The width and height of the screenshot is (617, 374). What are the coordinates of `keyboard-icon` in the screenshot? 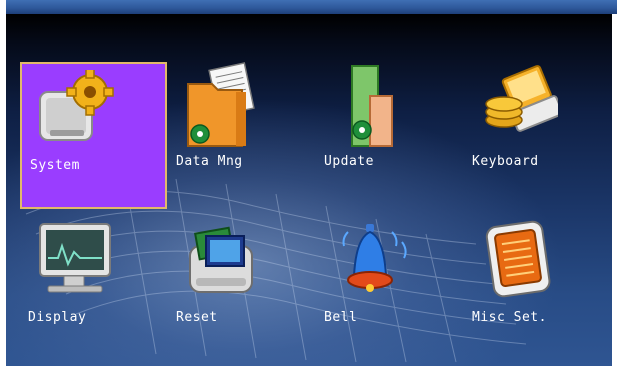 It's located at (521, 98).